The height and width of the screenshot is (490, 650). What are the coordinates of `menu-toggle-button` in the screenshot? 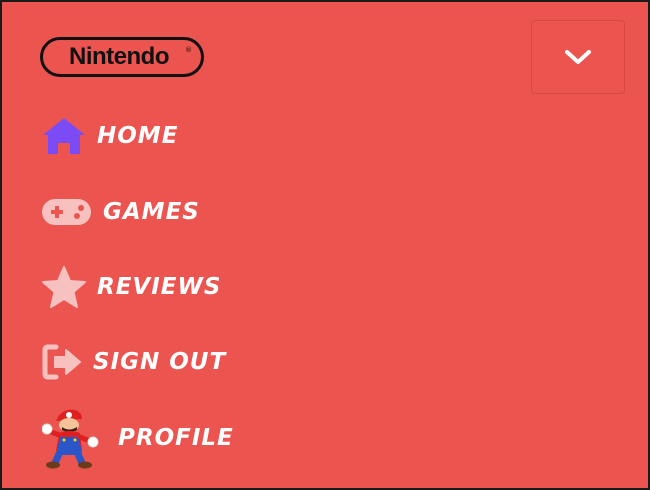 It's located at (578, 57).